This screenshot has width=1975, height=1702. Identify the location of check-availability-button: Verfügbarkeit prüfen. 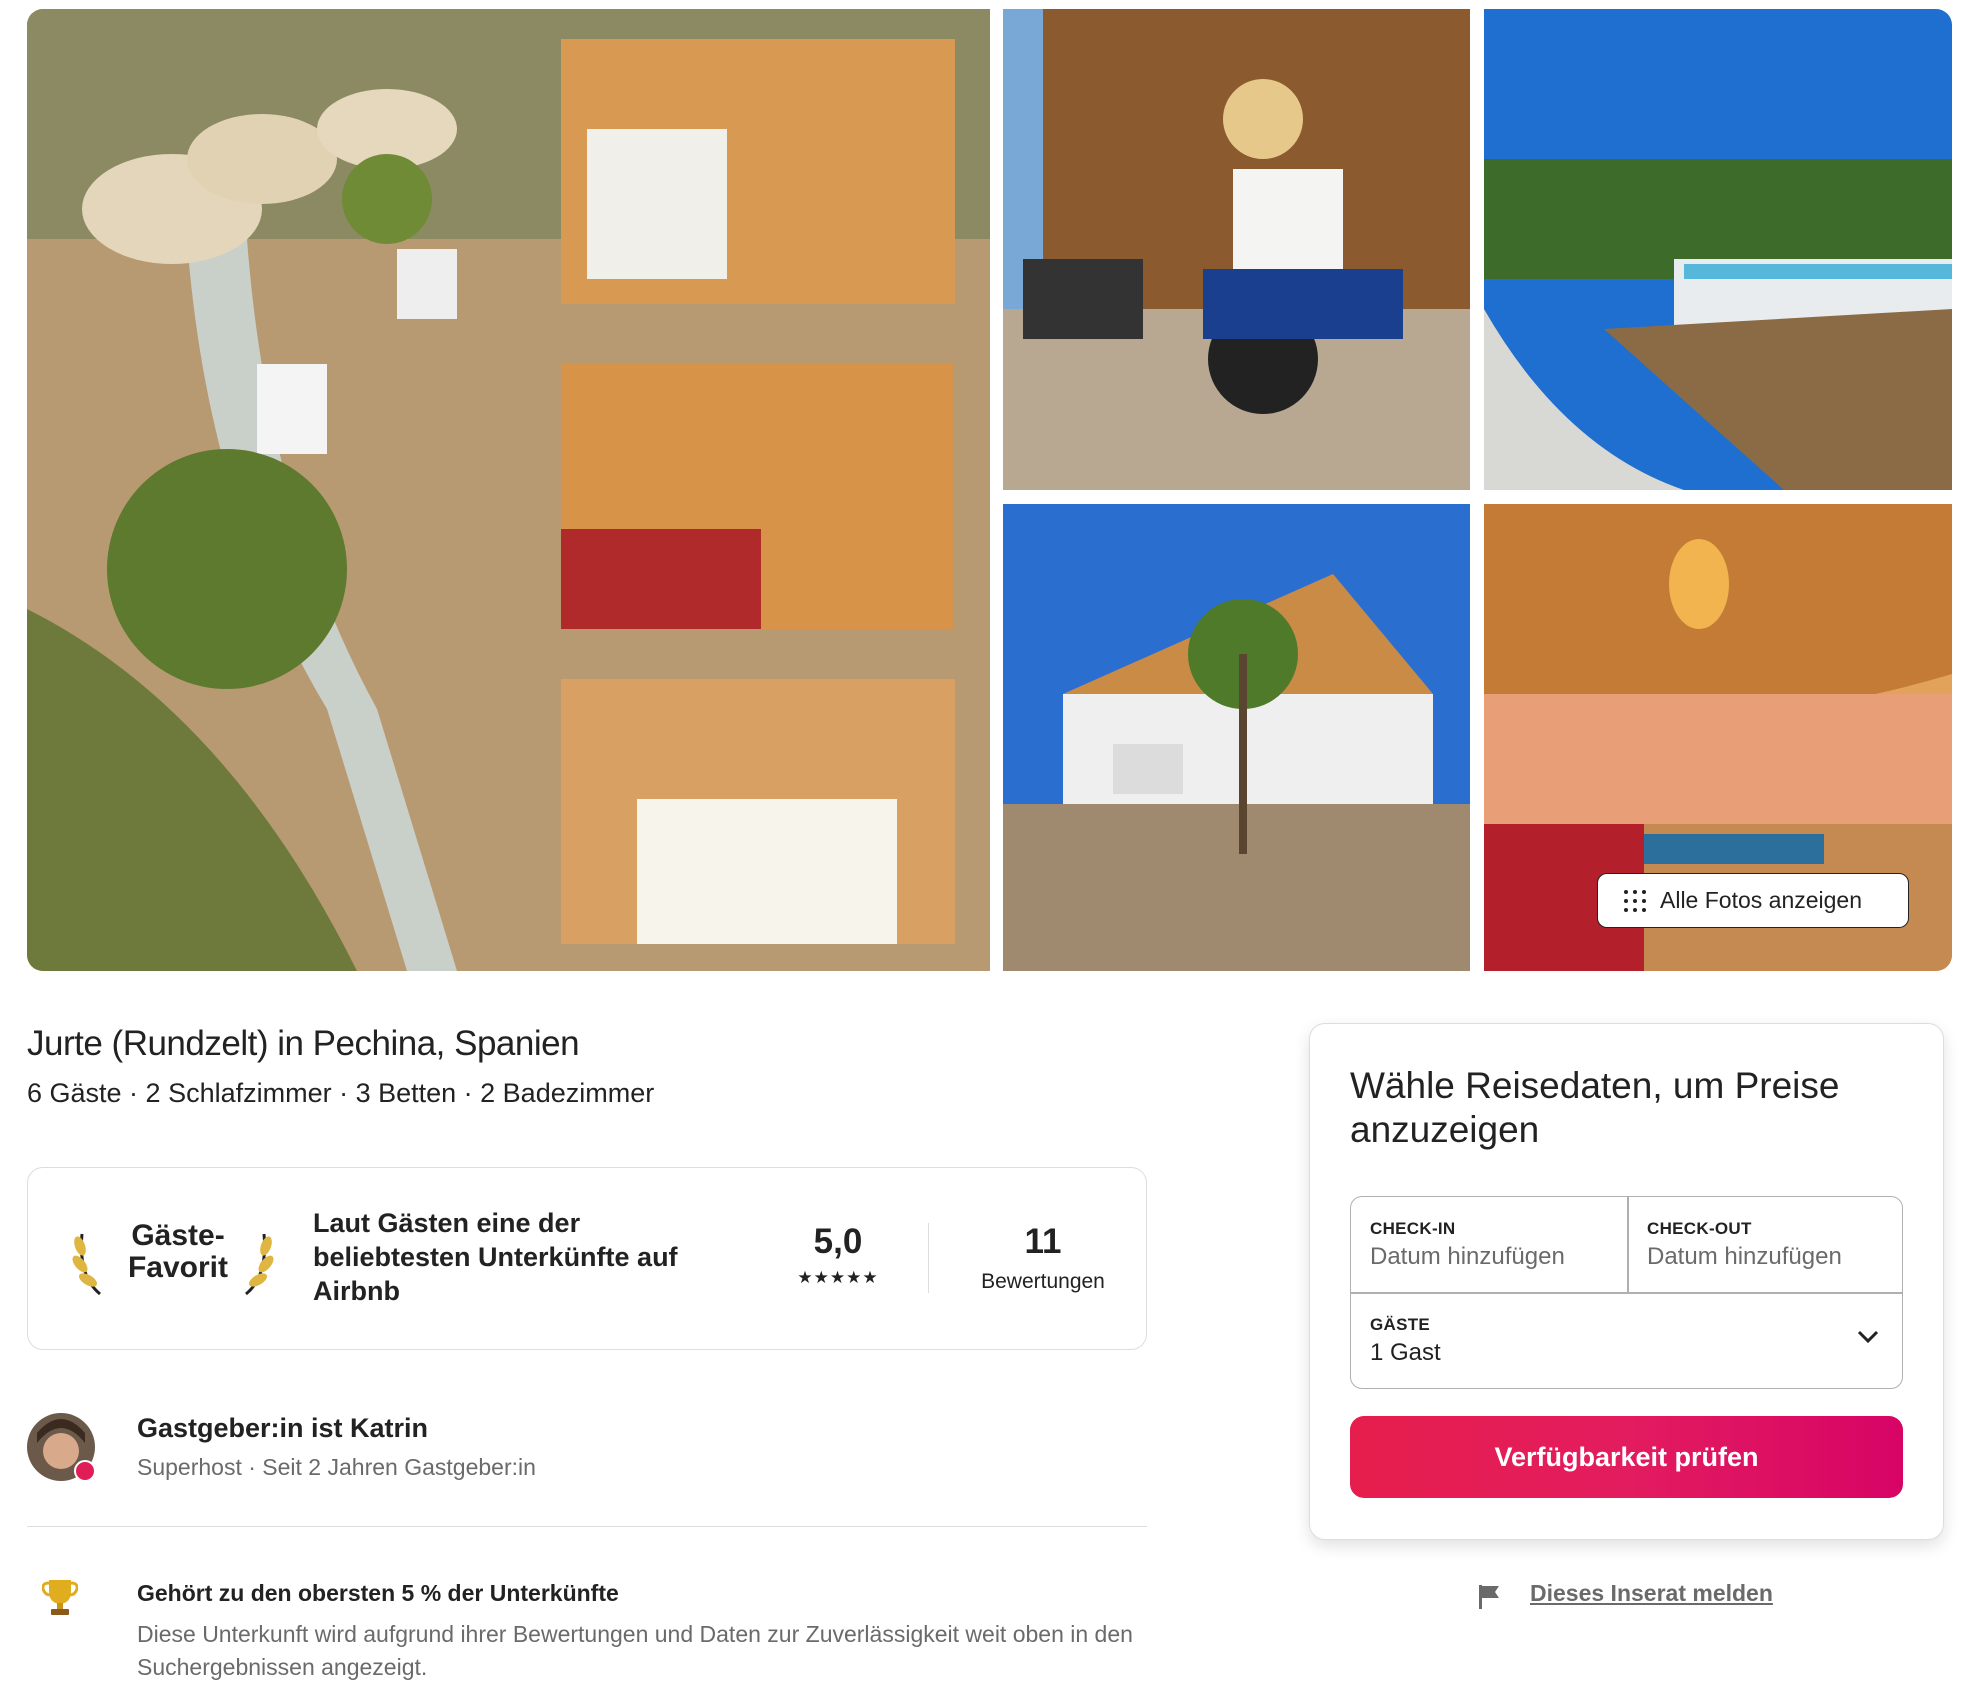
(1626, 1457).